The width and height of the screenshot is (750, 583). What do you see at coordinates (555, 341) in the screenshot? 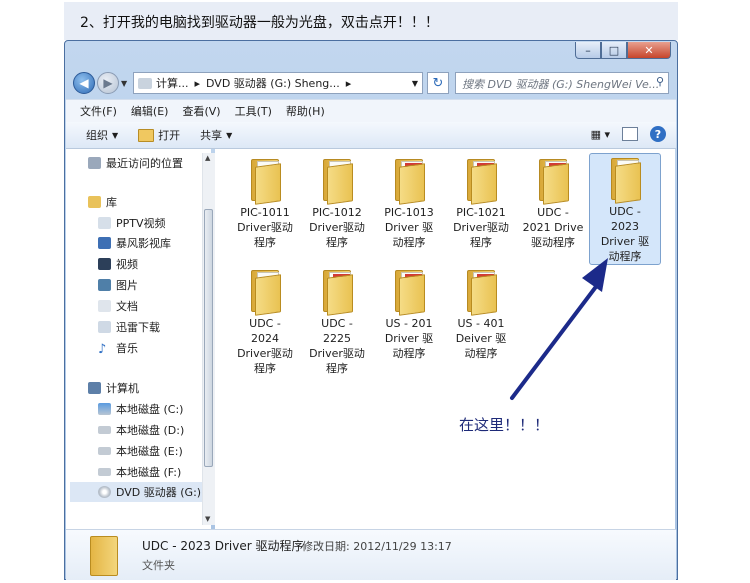
I see `arrow-shaft` at bounding box center [555, 341].